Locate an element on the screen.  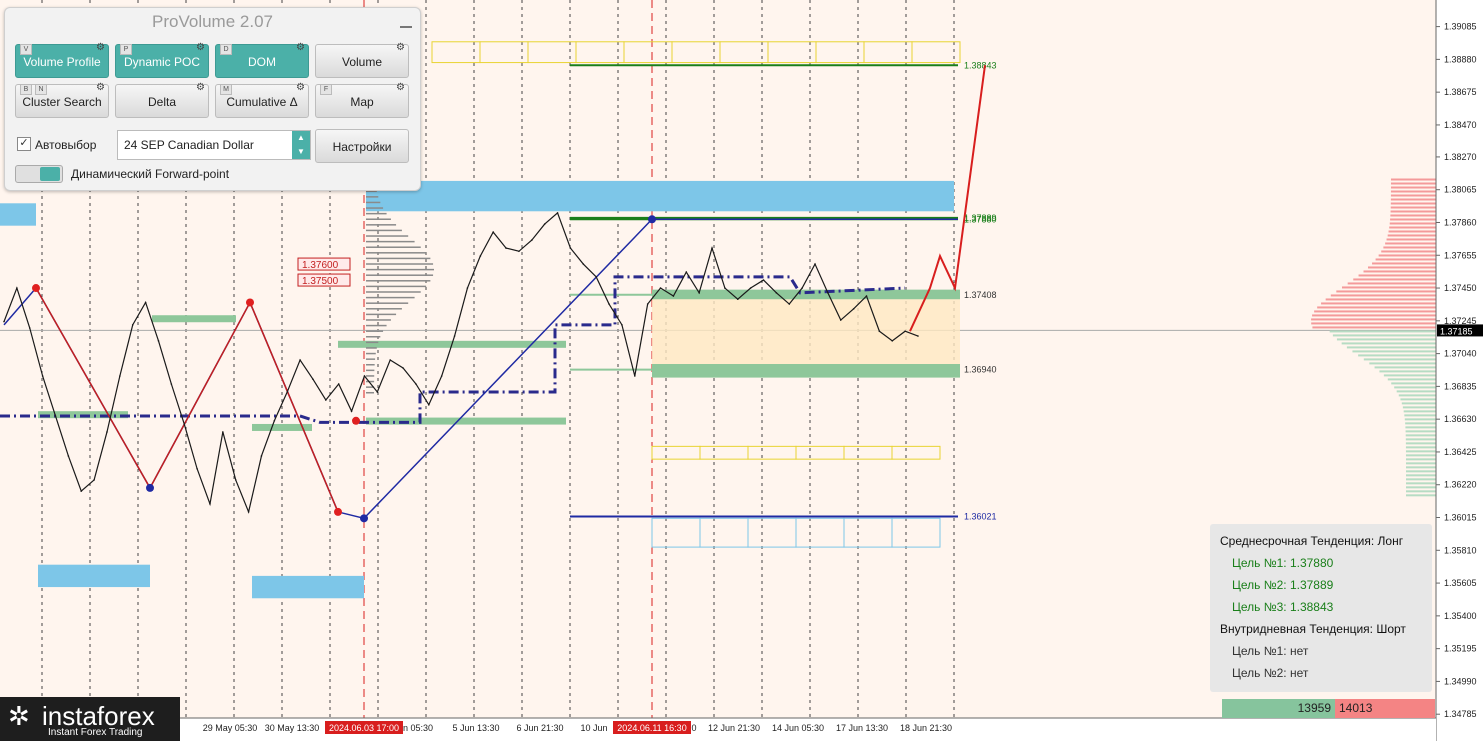
y-tick-label: 1.36835 is located at coordinates (1460, 386).